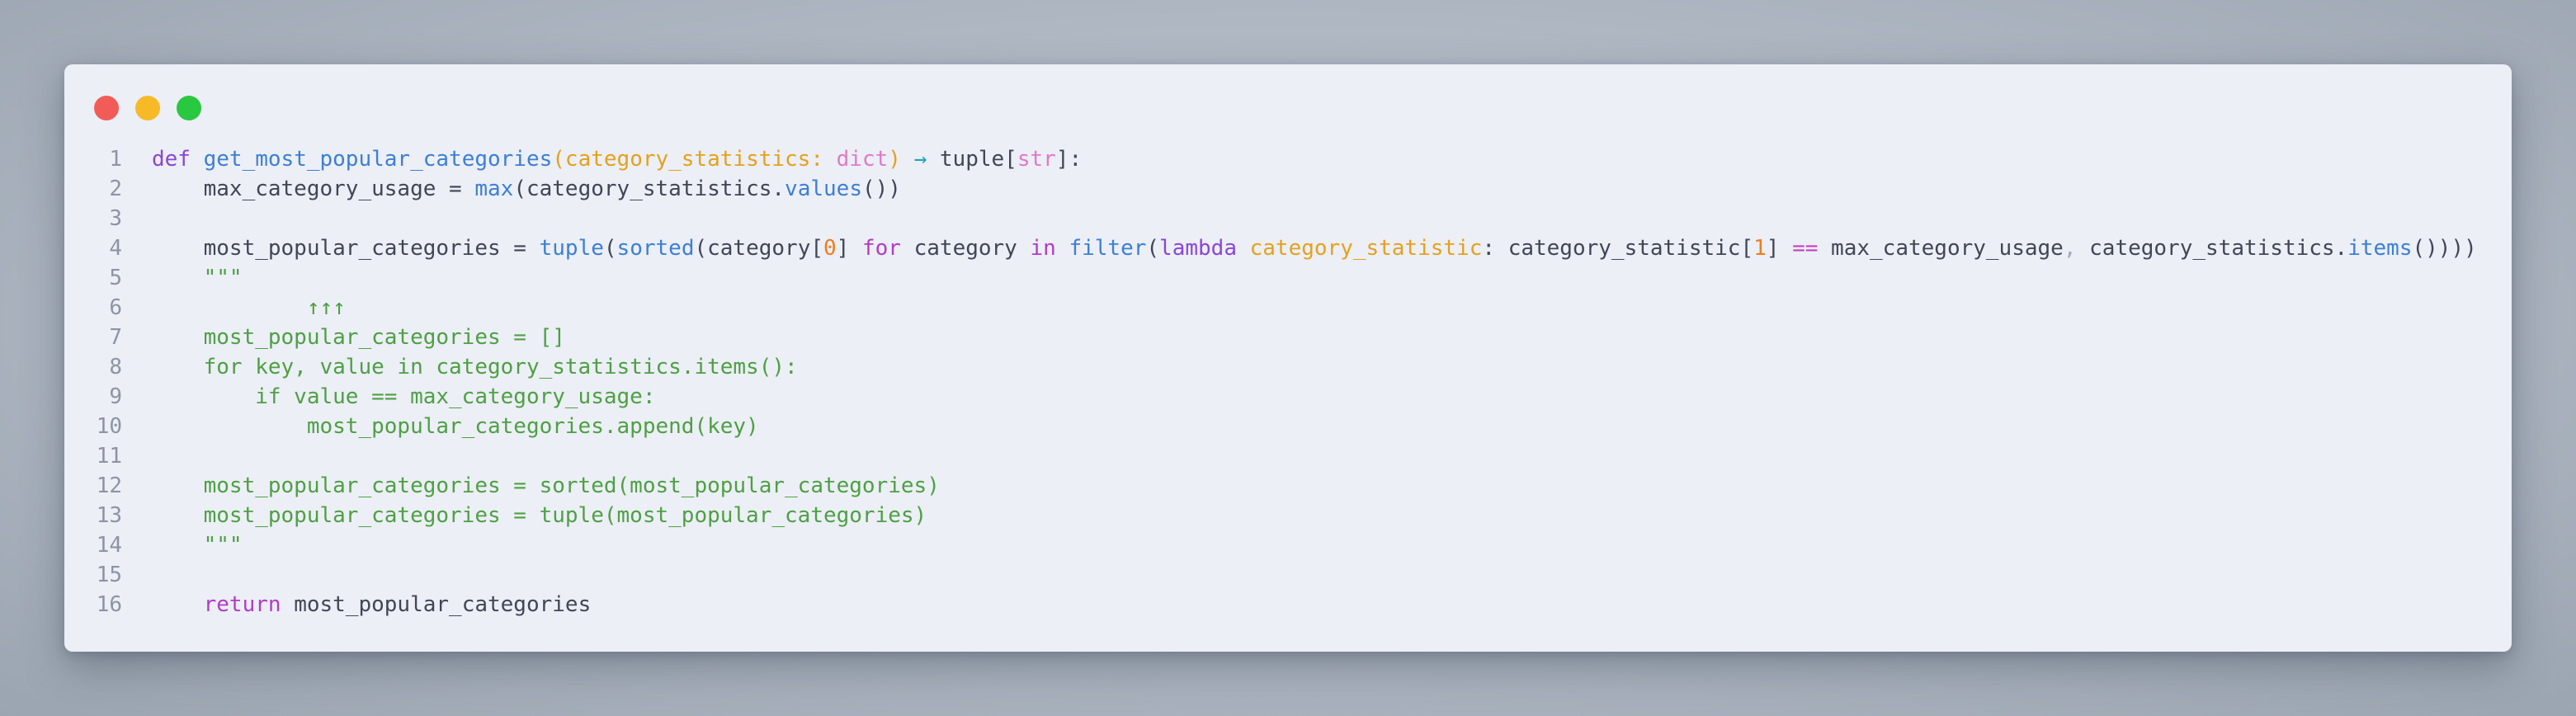 This screenshot has height=716, width=2576. What do you see at coordinates (1288, 397) in the screenshot?
I see `code-line: 9 if value == max_category_usage:` at bounding box center [1288, 397].